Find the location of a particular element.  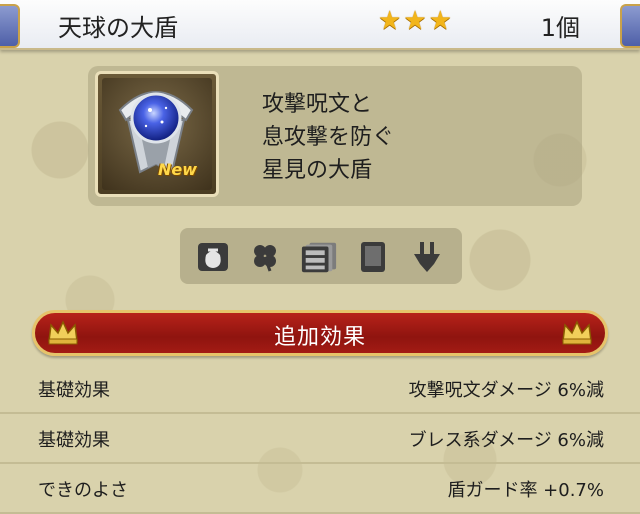

effects-banner: 追加効果 is located at coordinates (320, 333).